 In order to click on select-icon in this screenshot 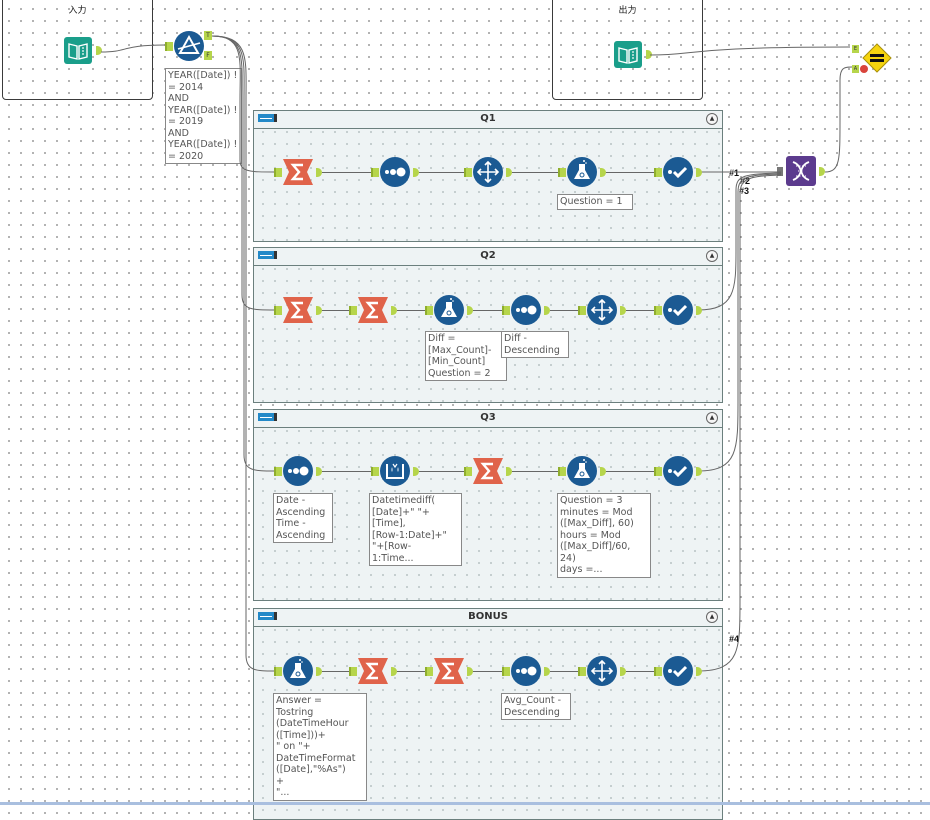, I will do `click(488, 172)`.